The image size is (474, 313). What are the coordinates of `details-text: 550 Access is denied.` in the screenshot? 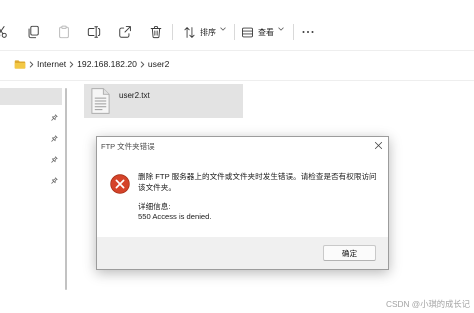 It's located at (175, 216).